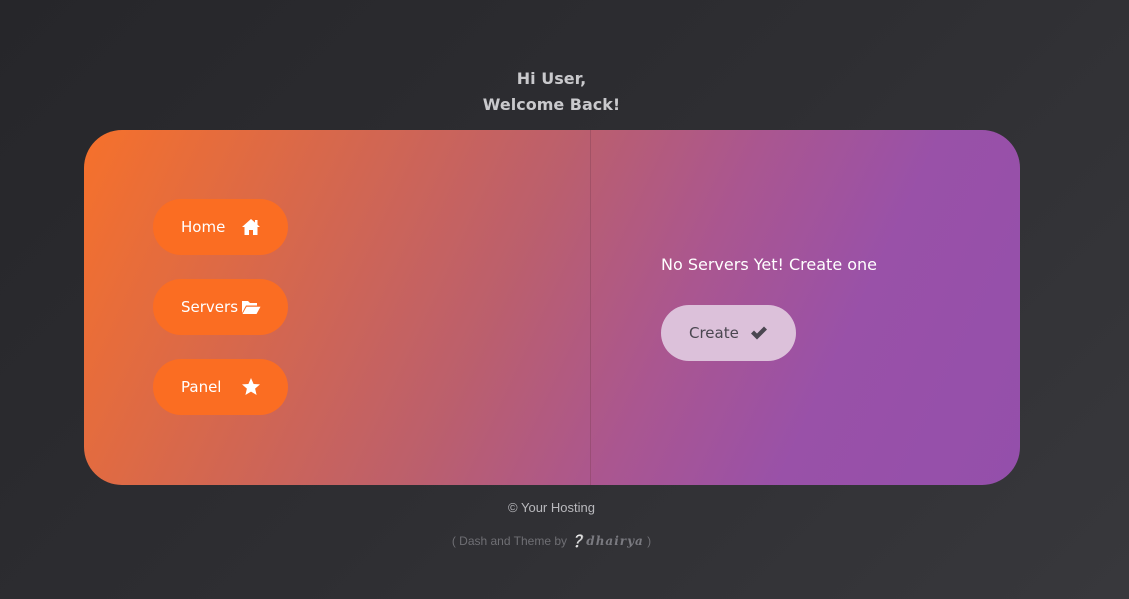 The height and width of the screenshot is (599, 1129). Describe the element at coordinates (551, 92) in the screenshot. I see `welcome-greeting: Hi User, Welcome Back!` at that location.